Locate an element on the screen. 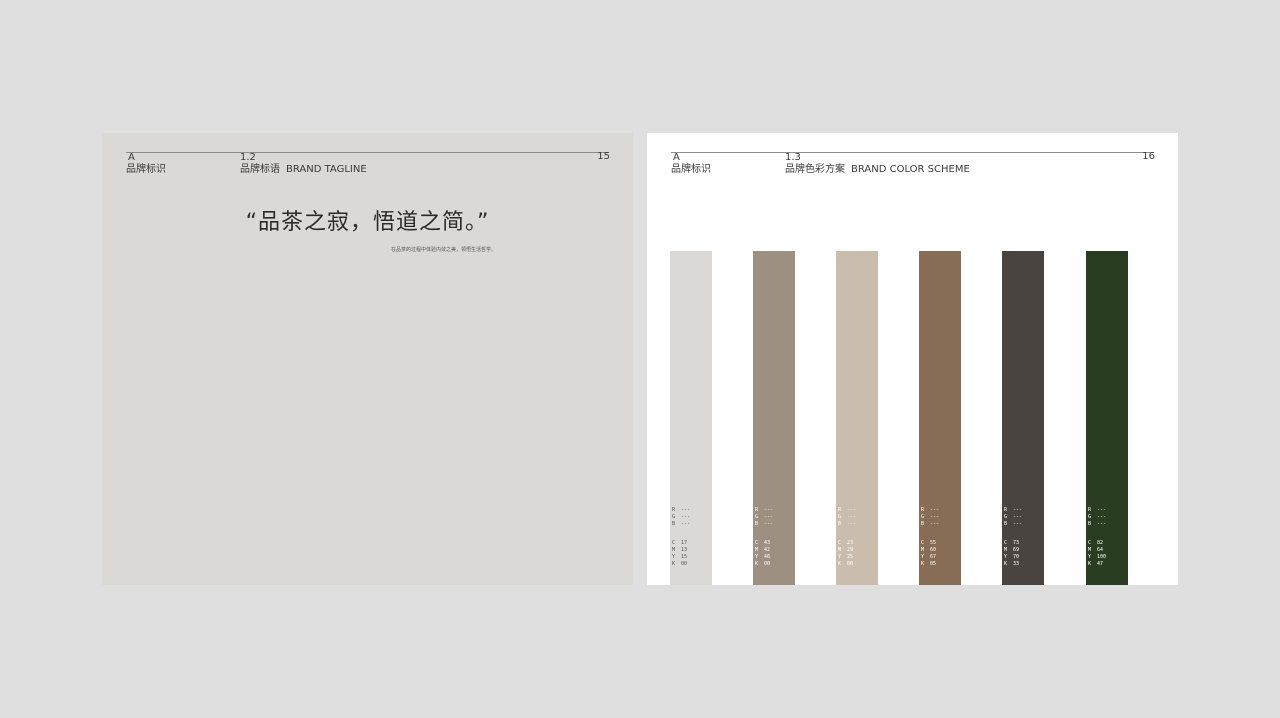 The image size is (1280, 718). cmyk-values: C 23 M 29 Y 25 K 00 is located at coordinates (846, 553).